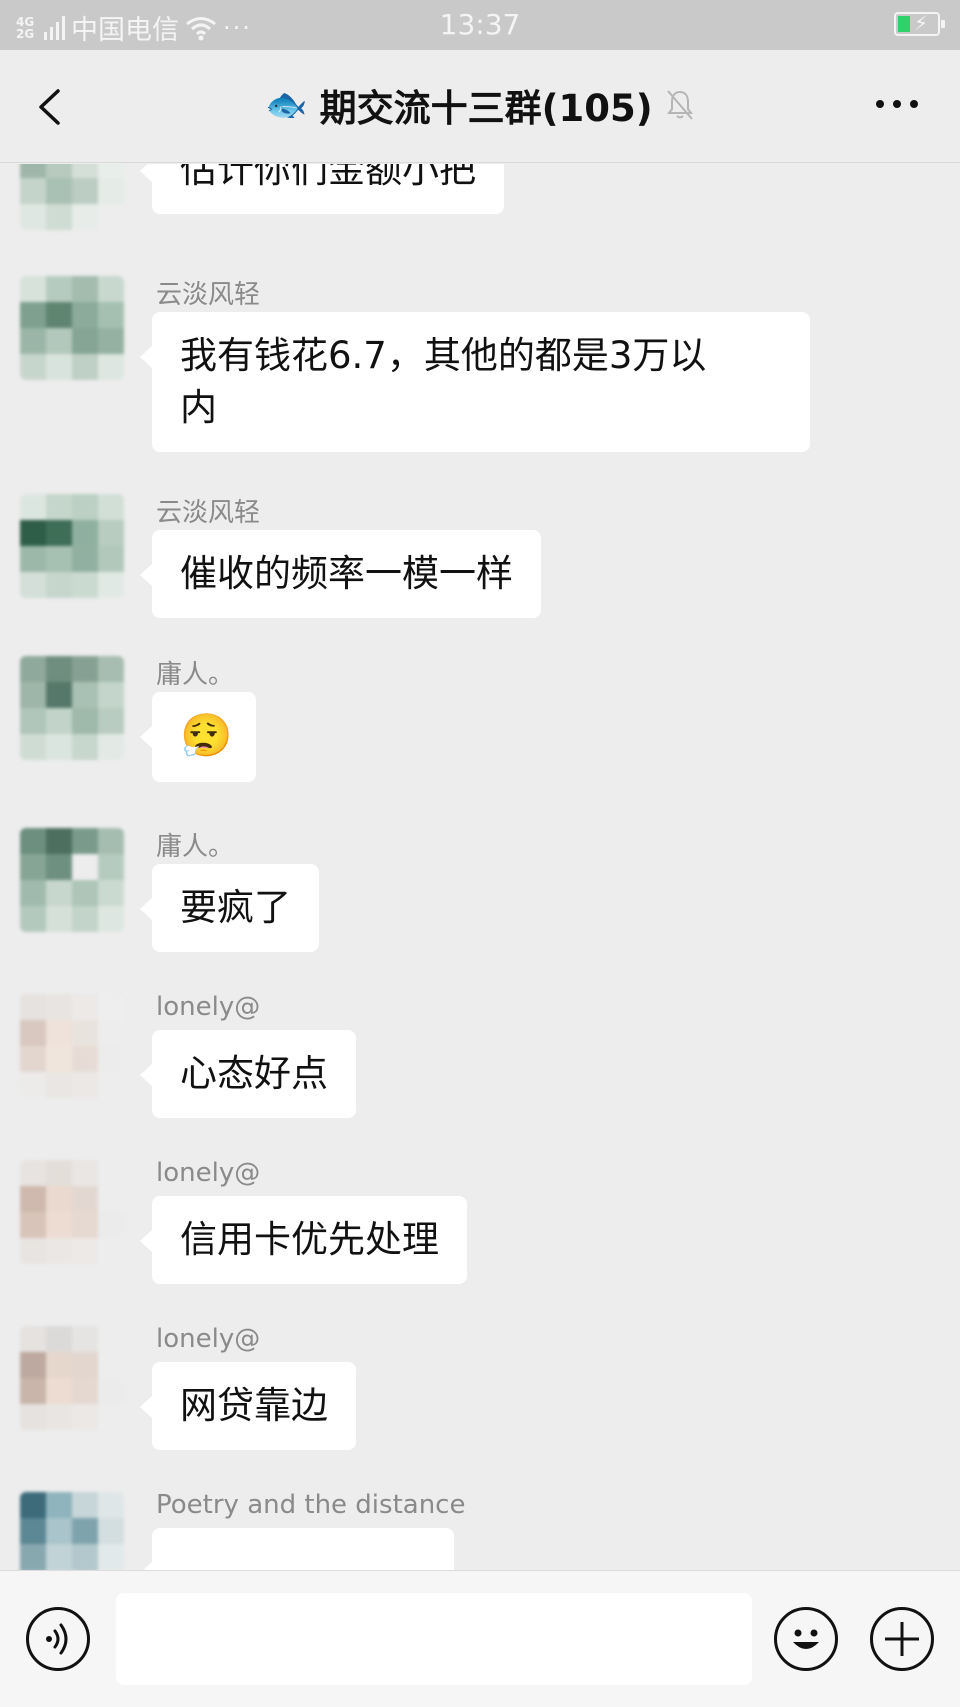  What do you see at coordinates (434, 1639) in the screenshot?
I see `message-input` at bounding box center [434, 1639].